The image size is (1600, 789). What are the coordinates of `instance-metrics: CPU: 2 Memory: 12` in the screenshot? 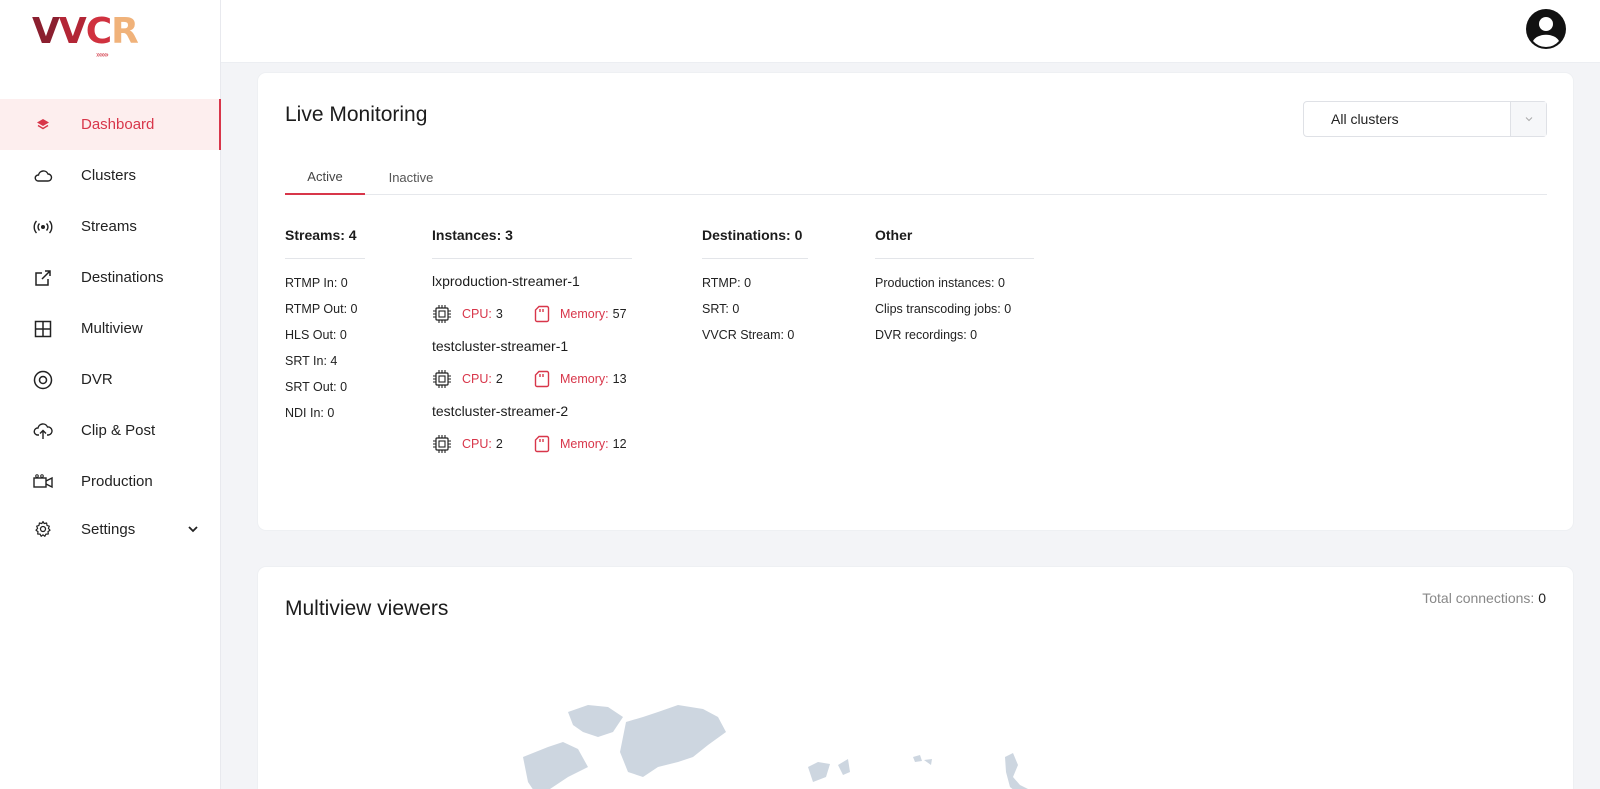 It's located at (532, 443).